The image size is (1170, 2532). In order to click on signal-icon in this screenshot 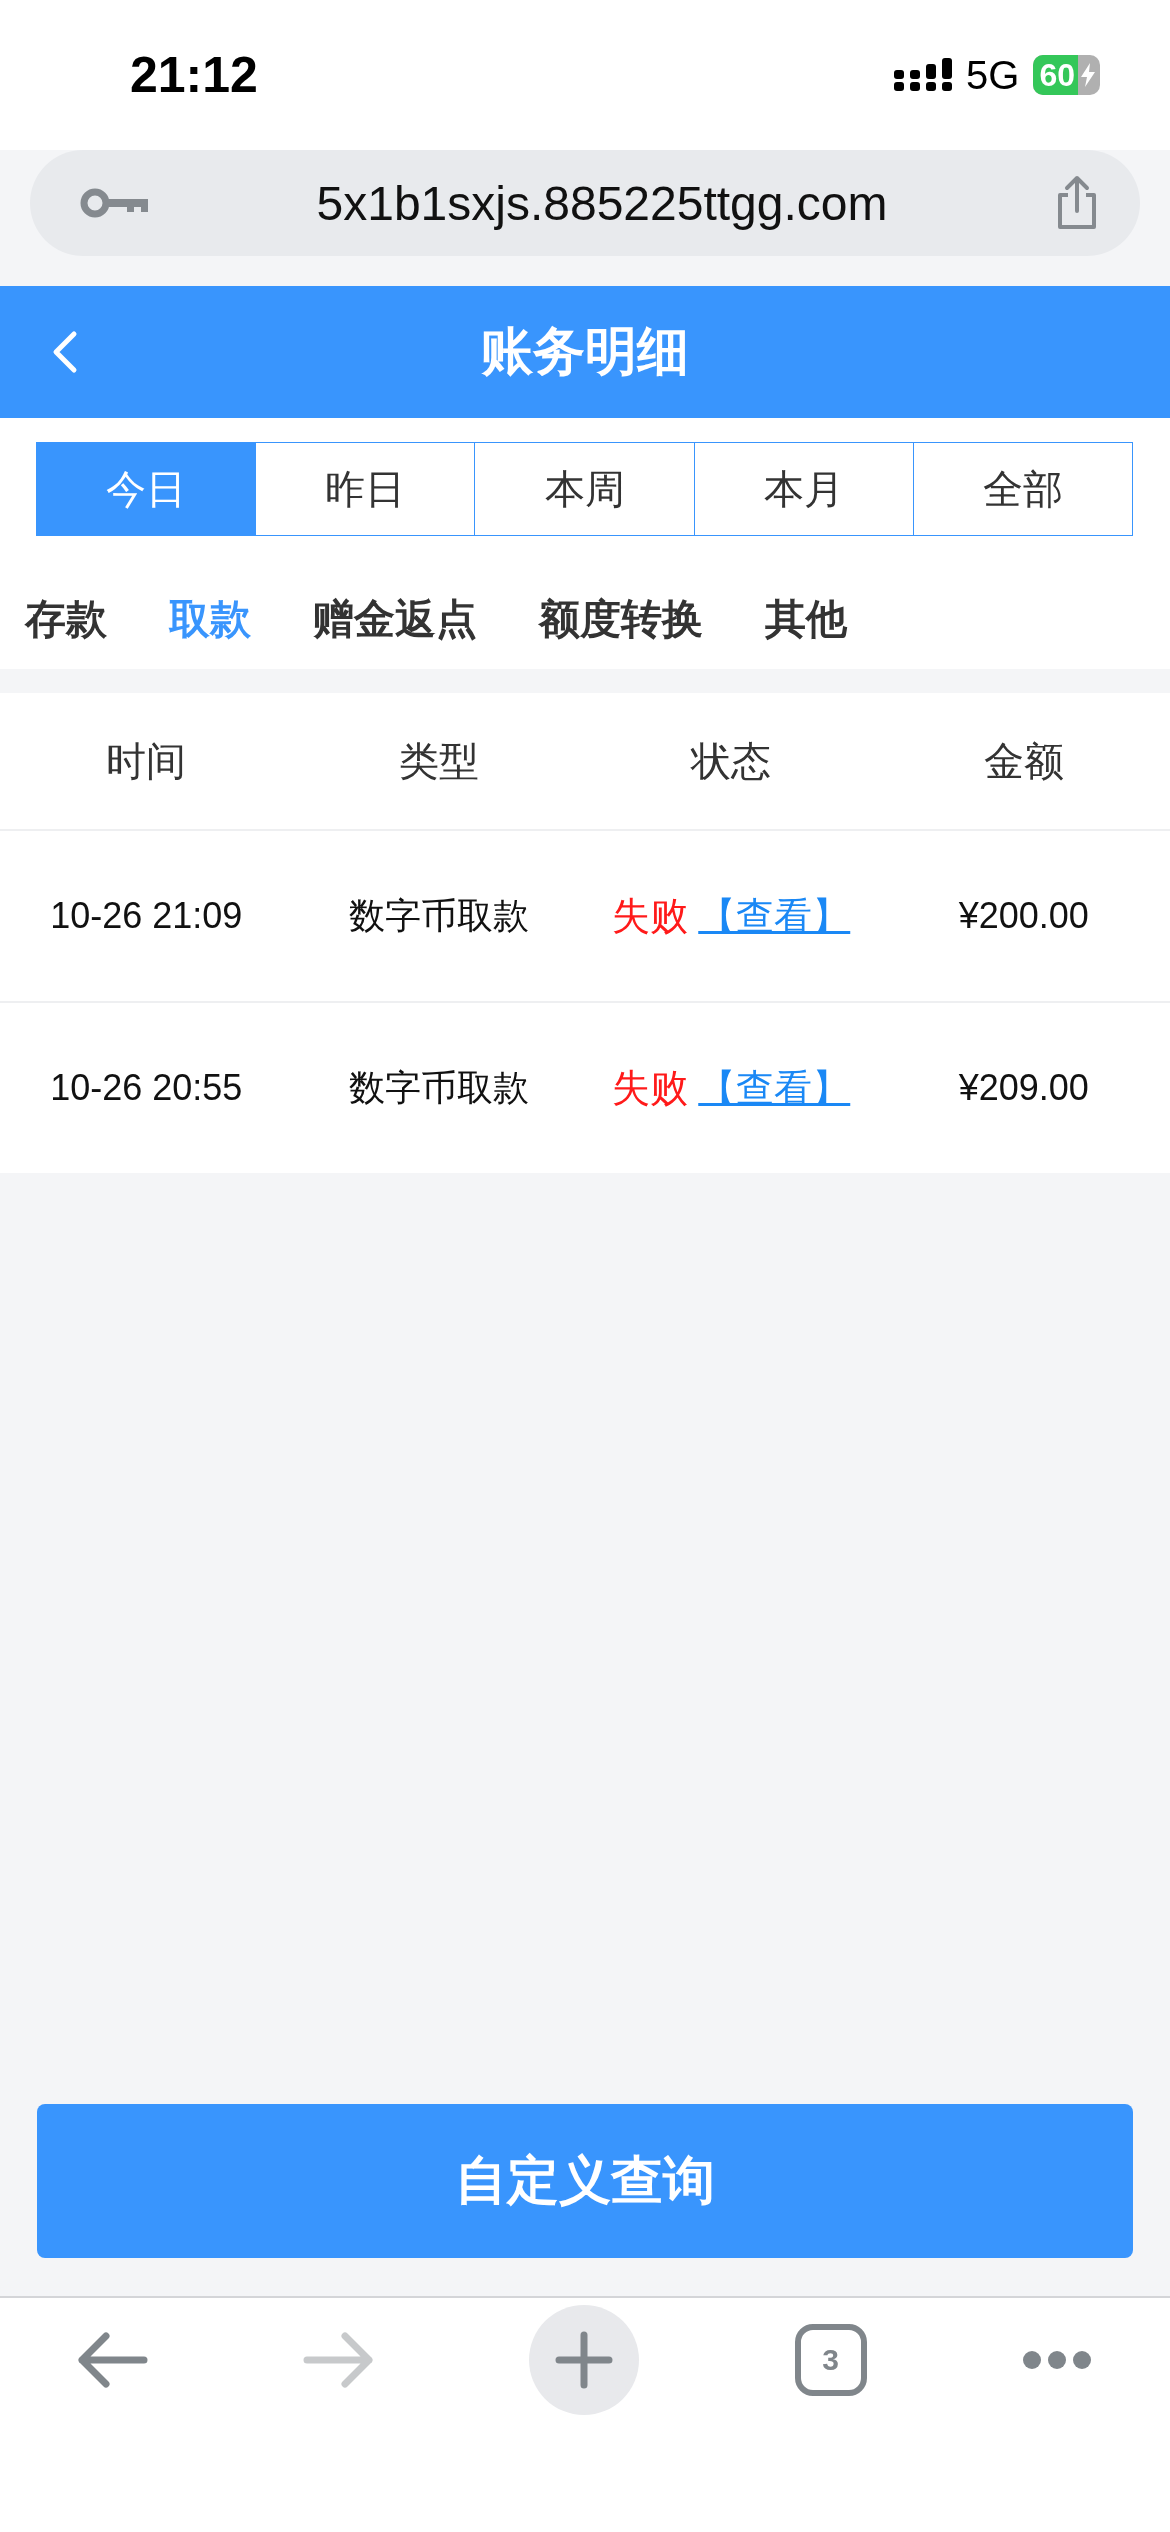, I will do `click(923, 75)`.